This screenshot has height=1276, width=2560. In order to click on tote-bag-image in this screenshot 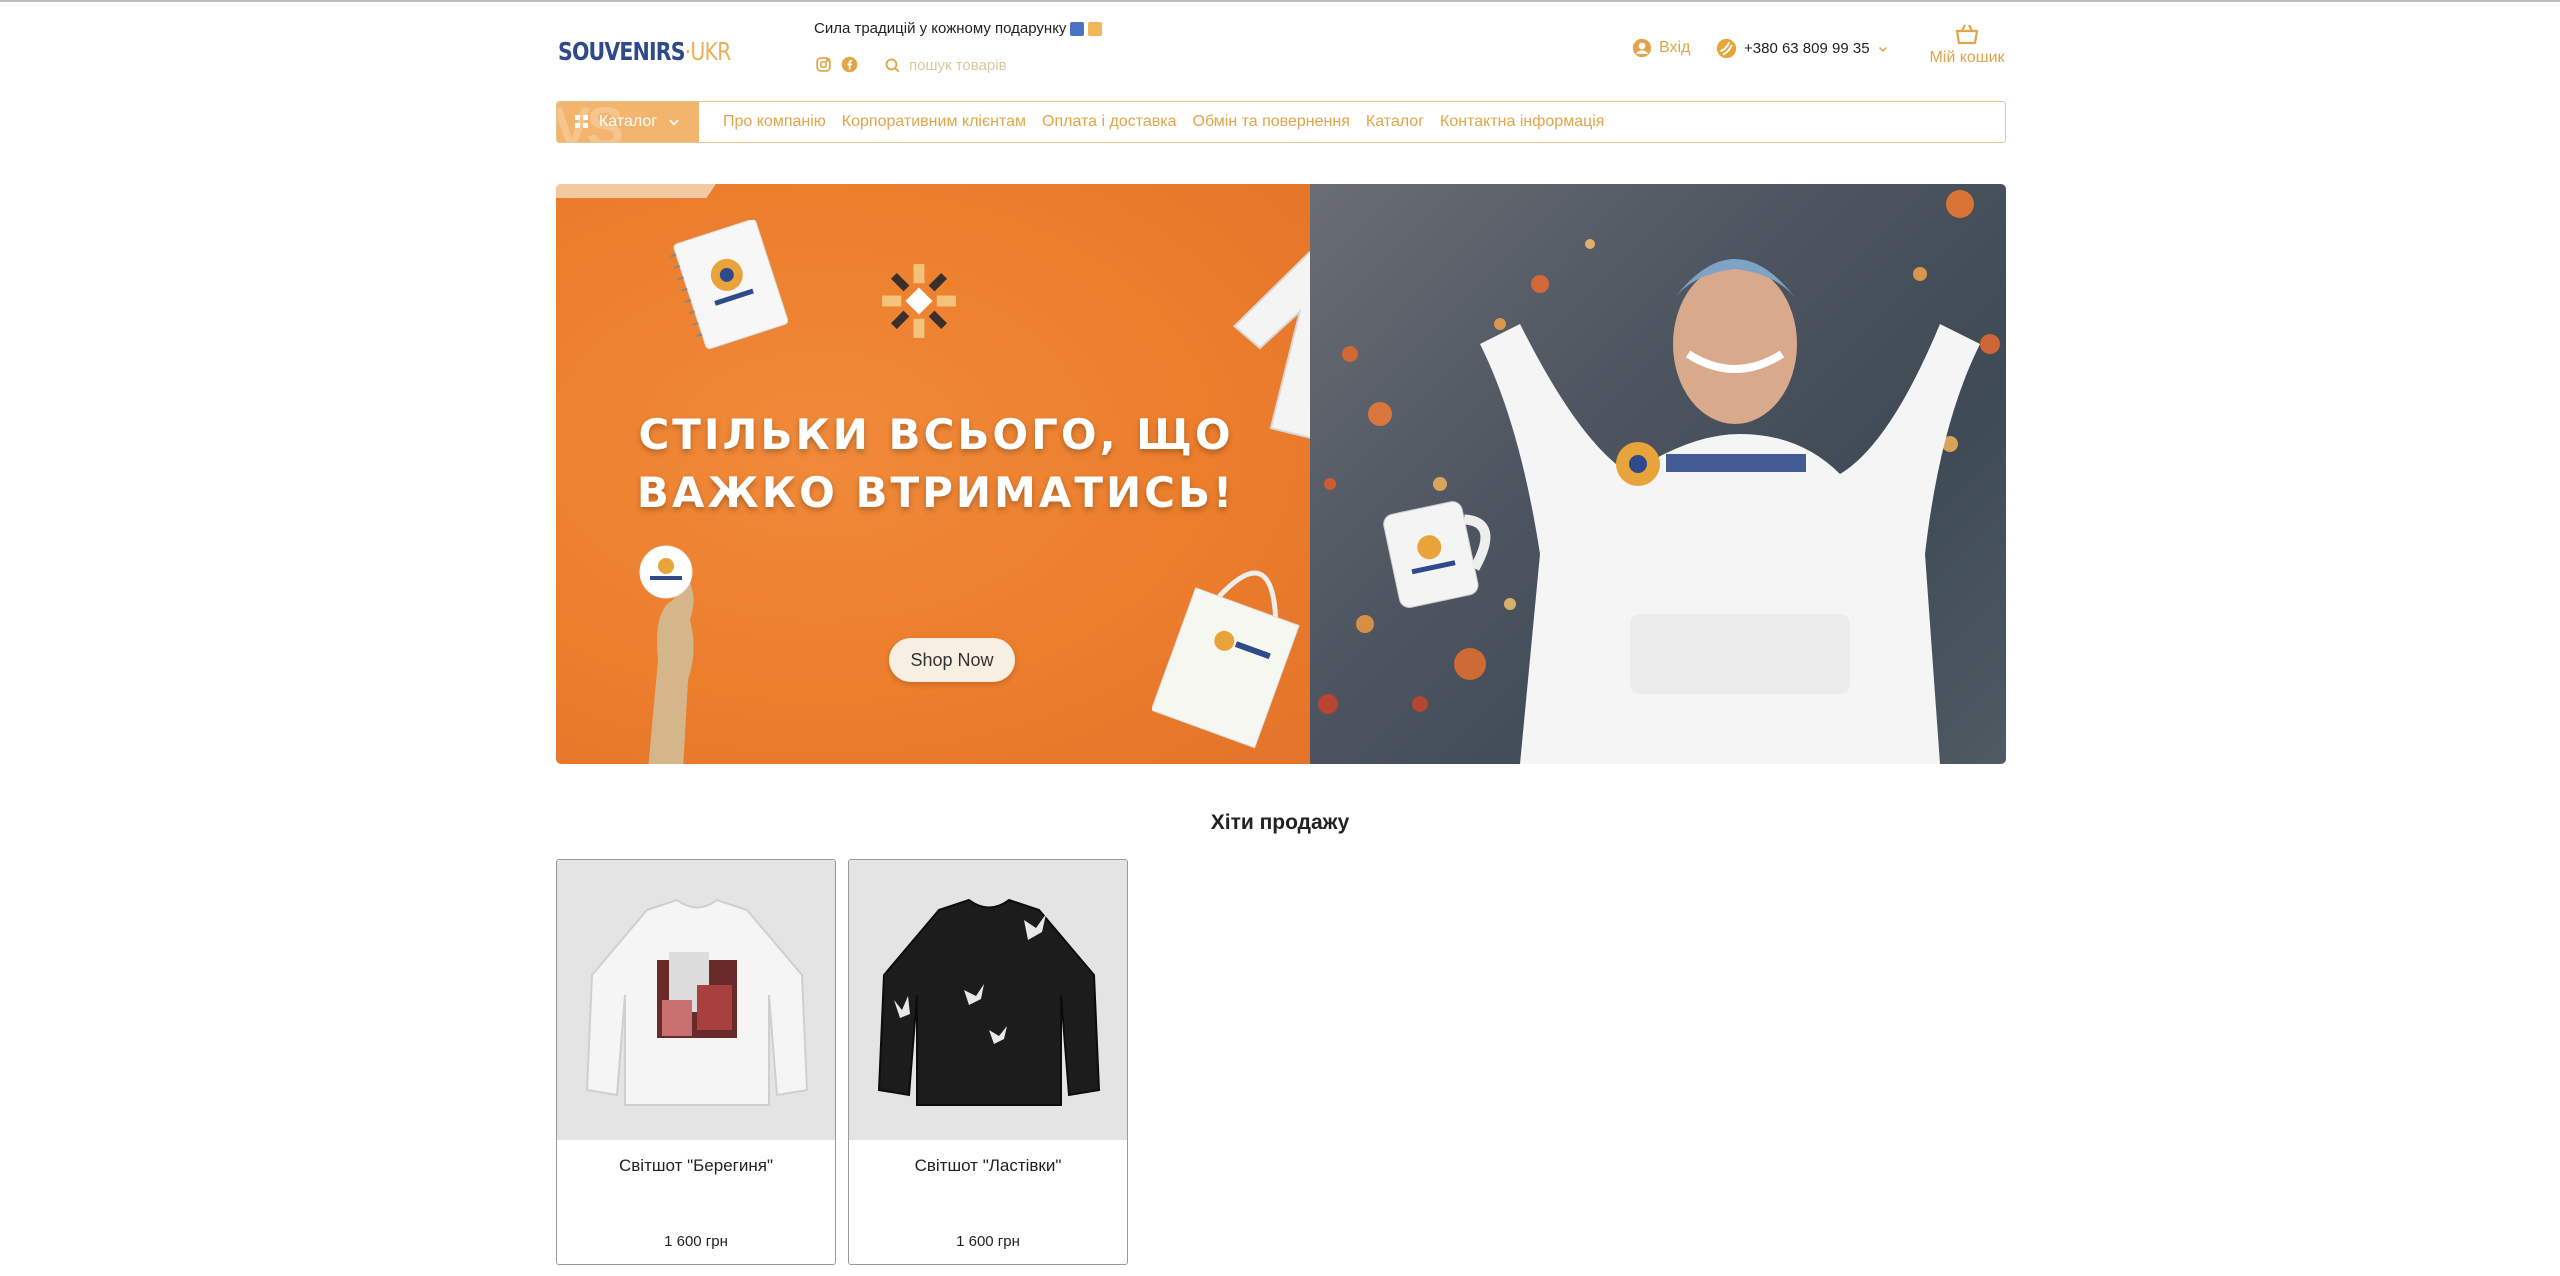, I will do `click(1226, 659)`.